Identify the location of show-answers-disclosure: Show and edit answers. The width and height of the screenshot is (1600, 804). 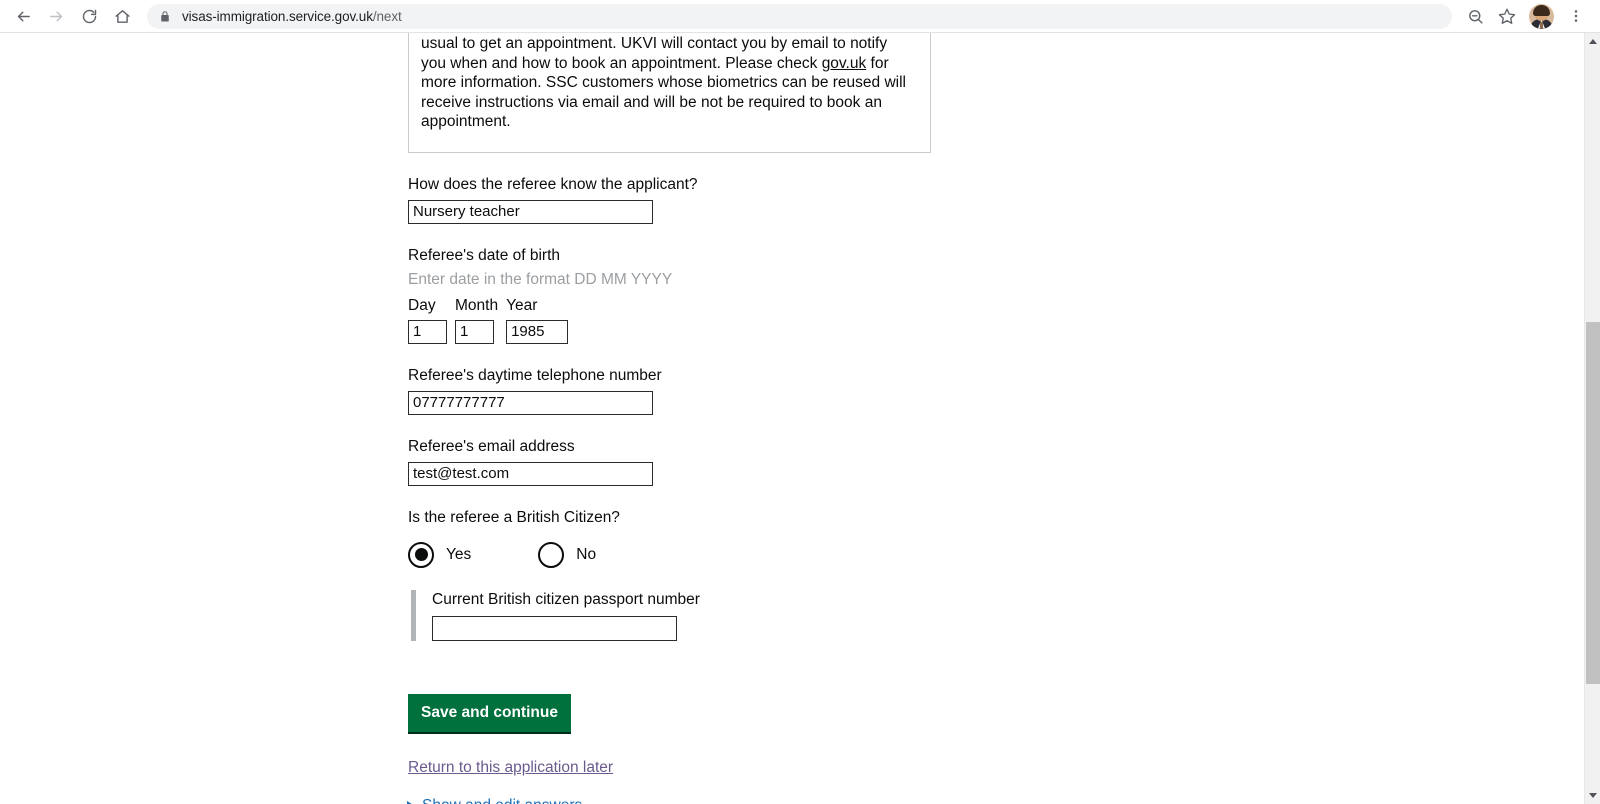
(787, 800).